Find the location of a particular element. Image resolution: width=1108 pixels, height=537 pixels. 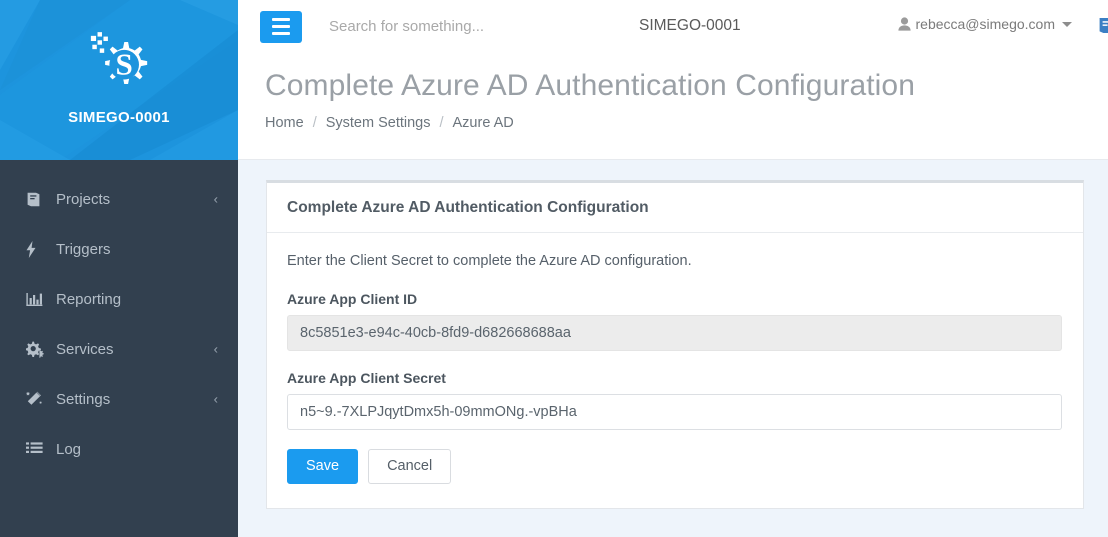

documentation-book-icon is located at coordinates (1103, 28).